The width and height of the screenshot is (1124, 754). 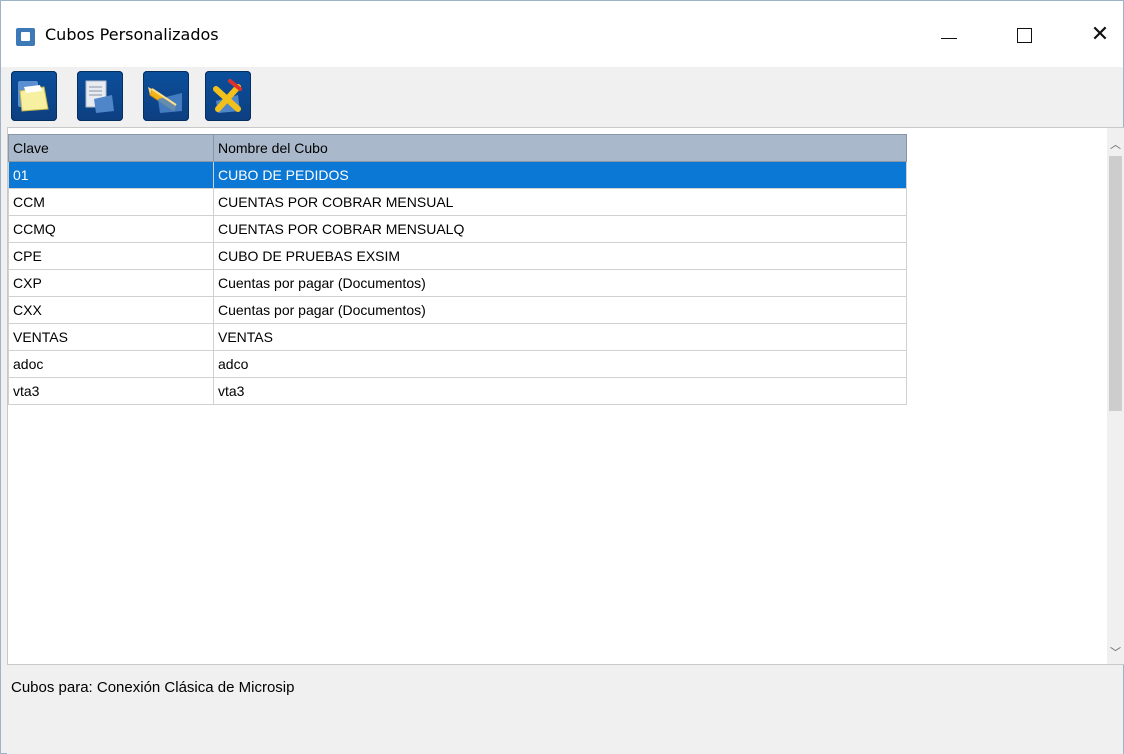 What do you see at coordinates (111, 310) in the screenshot?
I see `cell-clave: CXX` at bounding box center [111, 310].